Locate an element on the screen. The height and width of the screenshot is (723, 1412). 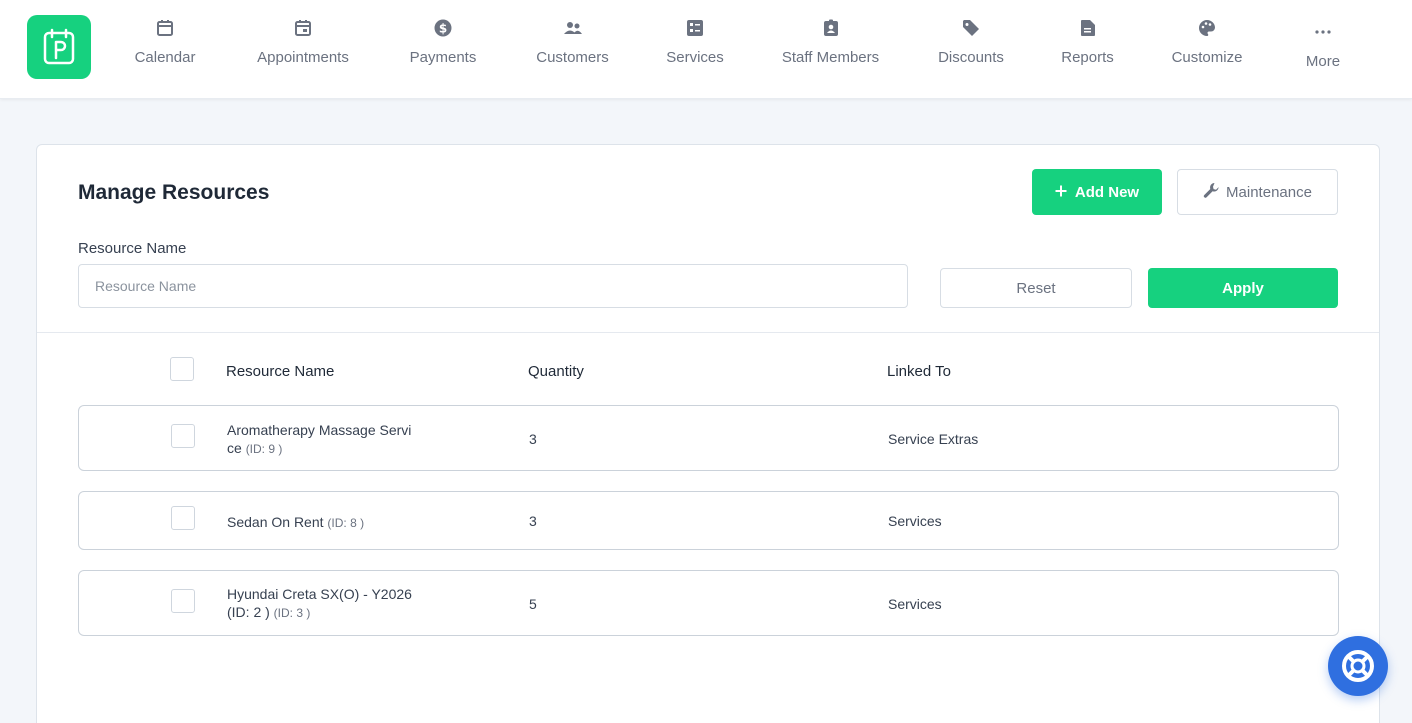
wrench-icon is located at coordinates (1211, 192).